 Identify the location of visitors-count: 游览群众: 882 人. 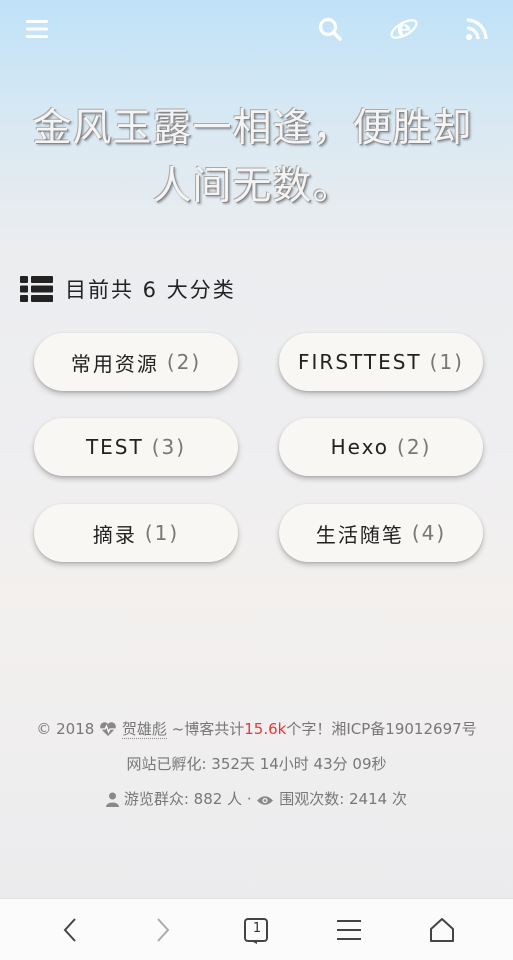
(183, 799).